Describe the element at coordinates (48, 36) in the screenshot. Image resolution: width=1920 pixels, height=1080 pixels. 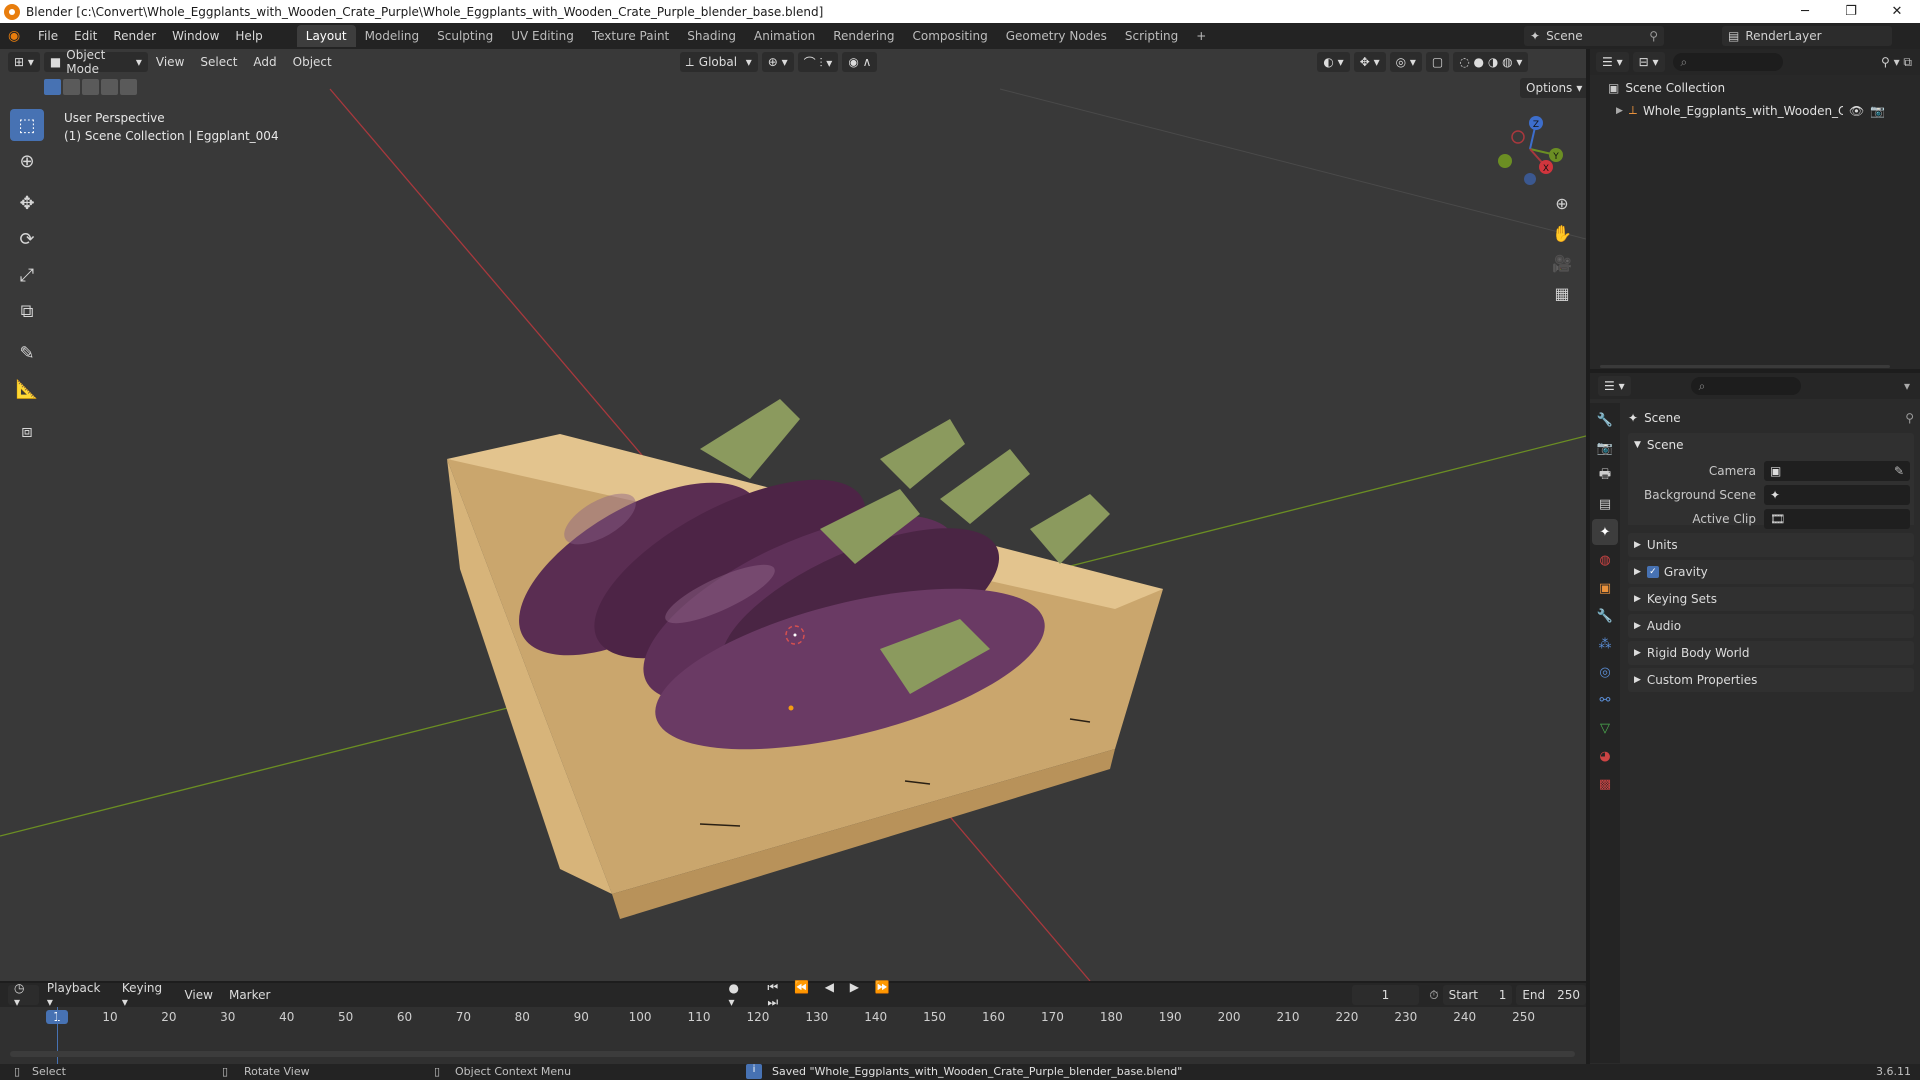
I see `menu-file: File` at that location.